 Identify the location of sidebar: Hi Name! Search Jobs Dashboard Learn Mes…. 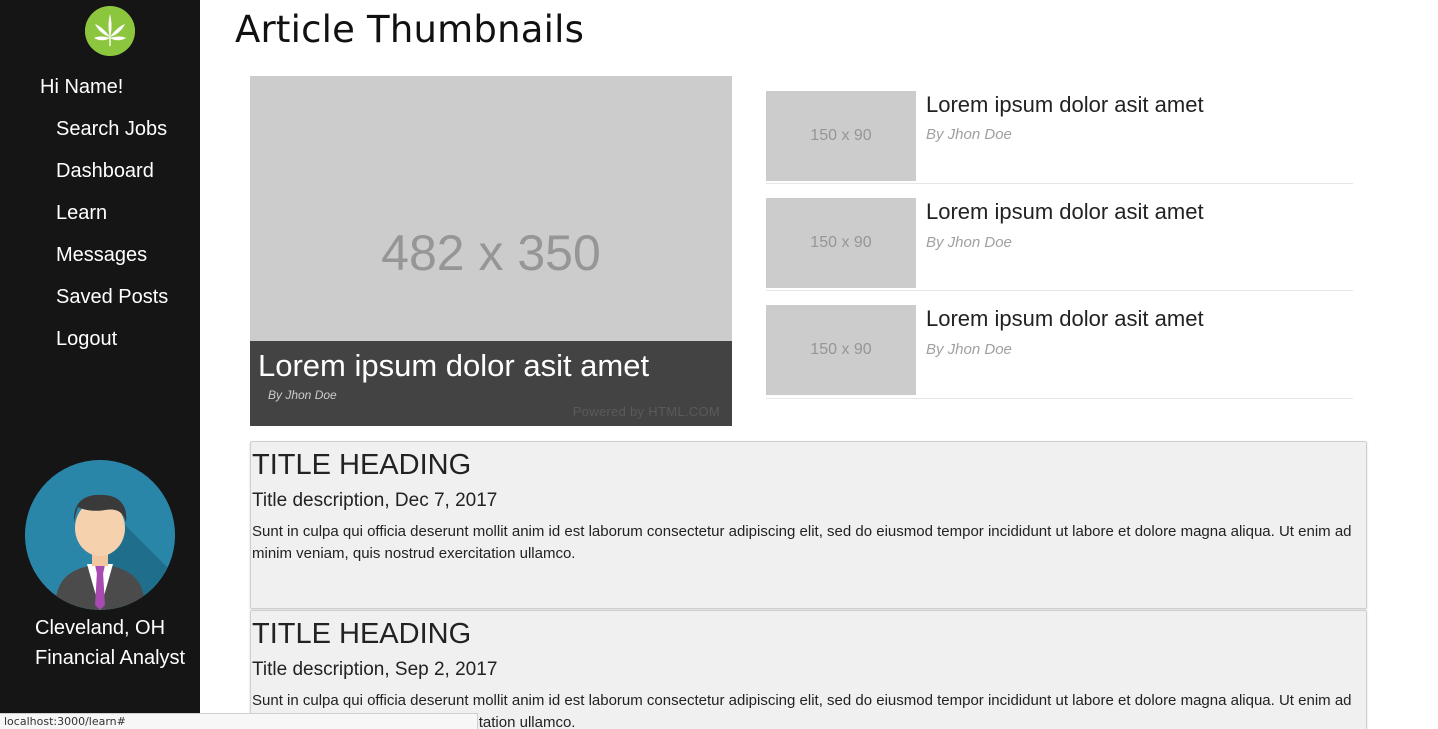
(100, 364).